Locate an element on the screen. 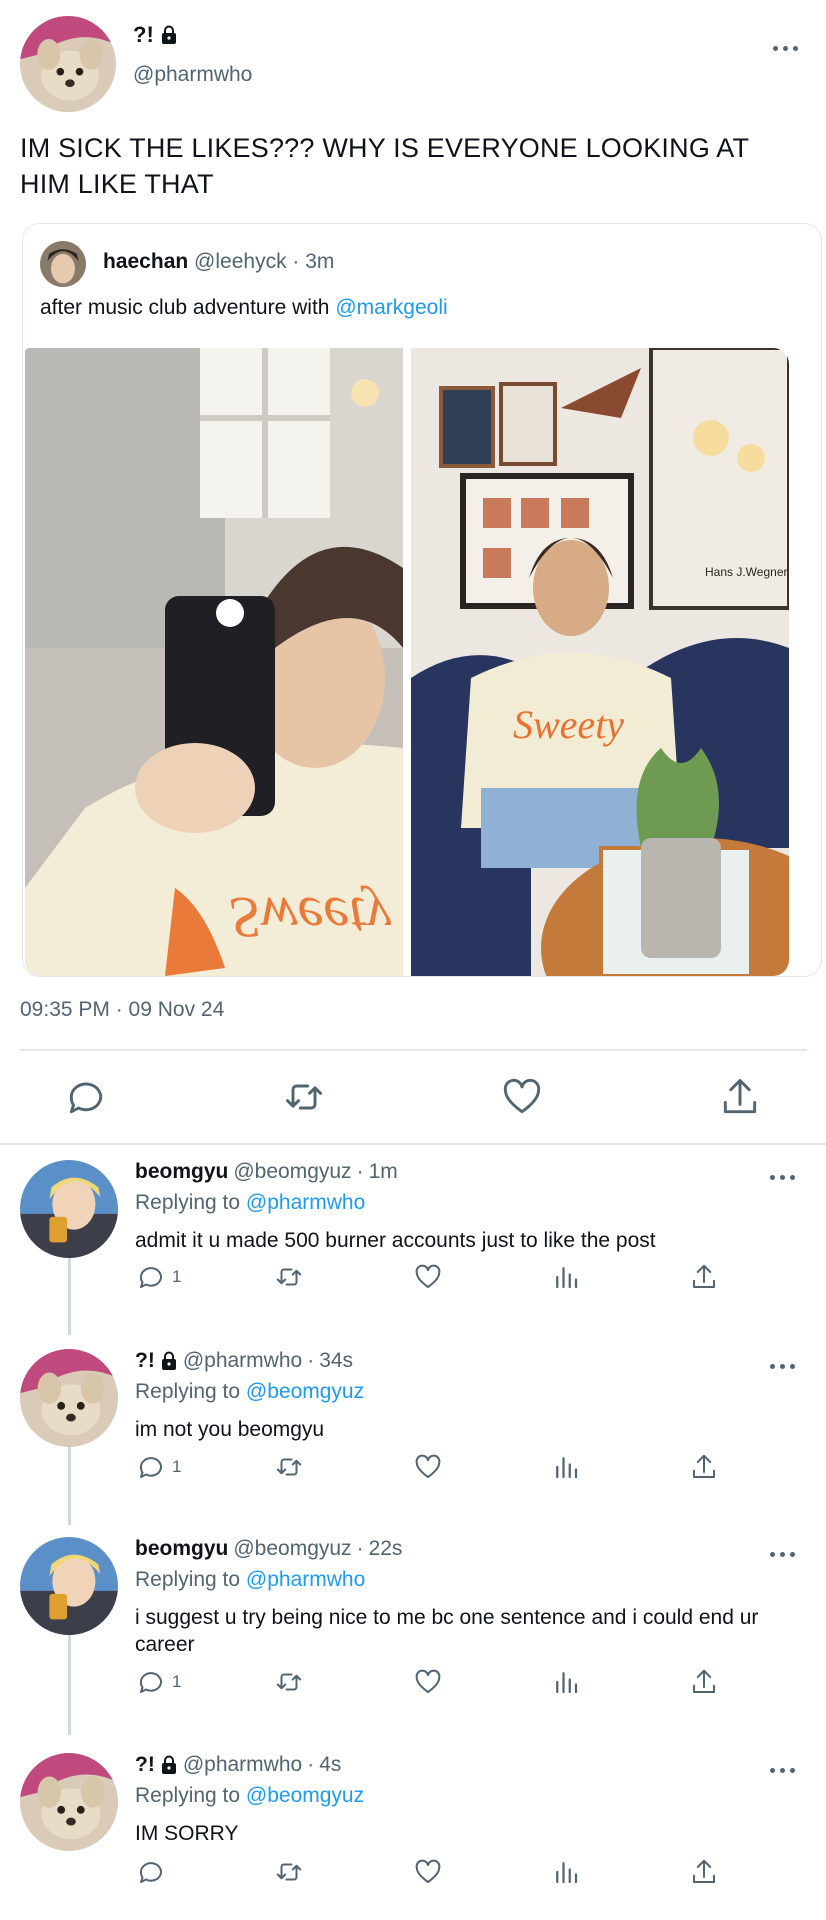 The height and width of the screenshot is (1920, 826). beomgyu-avatar-image is located at coordinates (69, 1209).